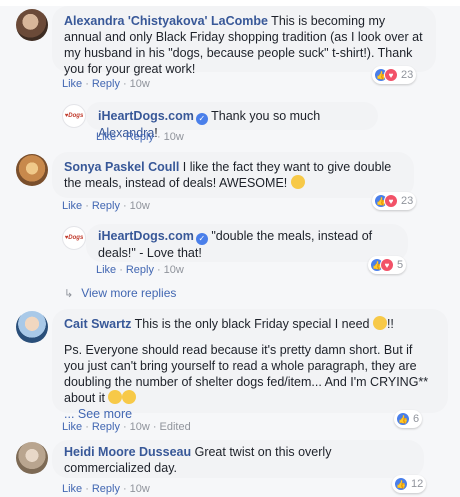 The width and height of the screenshot is (460, 497). I want to click on see-more-link: ... See more, so click(98, 414).